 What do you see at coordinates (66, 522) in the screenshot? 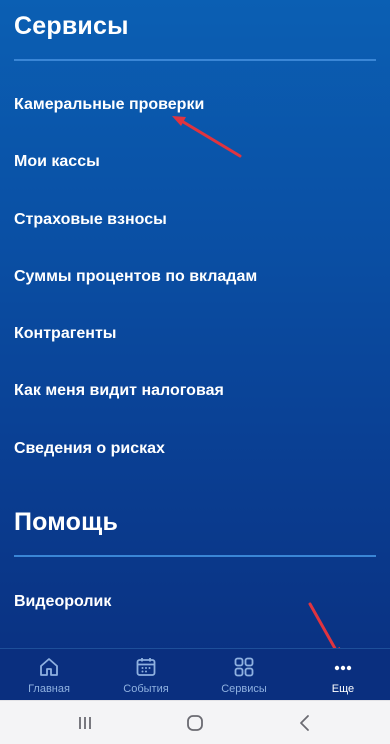
I see `help-section-title: Помощь` at bounding box center [66, 522].